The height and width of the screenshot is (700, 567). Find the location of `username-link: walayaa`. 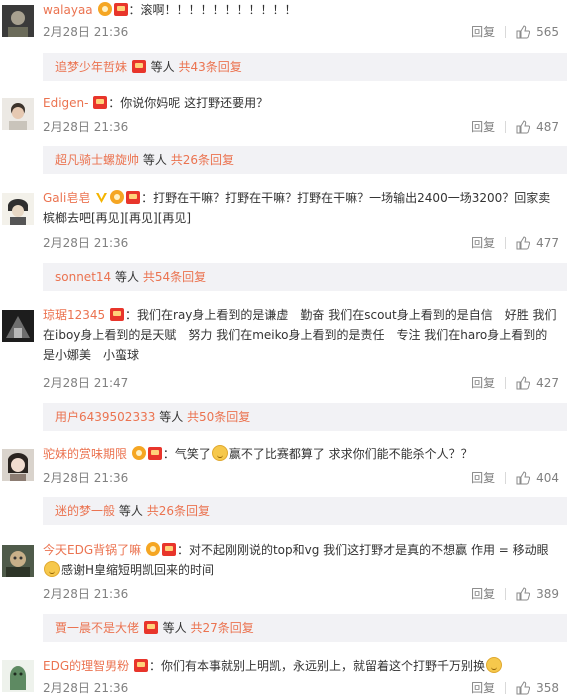

username-link: walayaa is located at coordinates (68, 10).